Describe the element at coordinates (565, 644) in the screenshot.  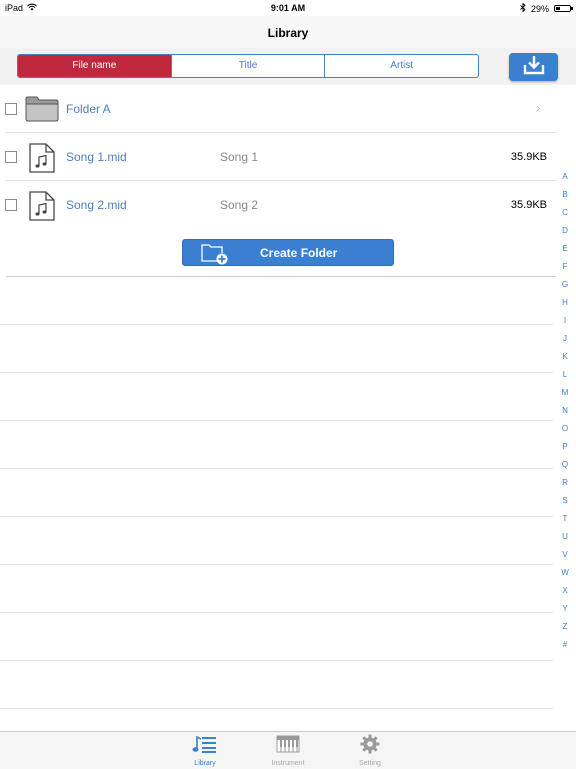
I see `index-letter: #` at that location.